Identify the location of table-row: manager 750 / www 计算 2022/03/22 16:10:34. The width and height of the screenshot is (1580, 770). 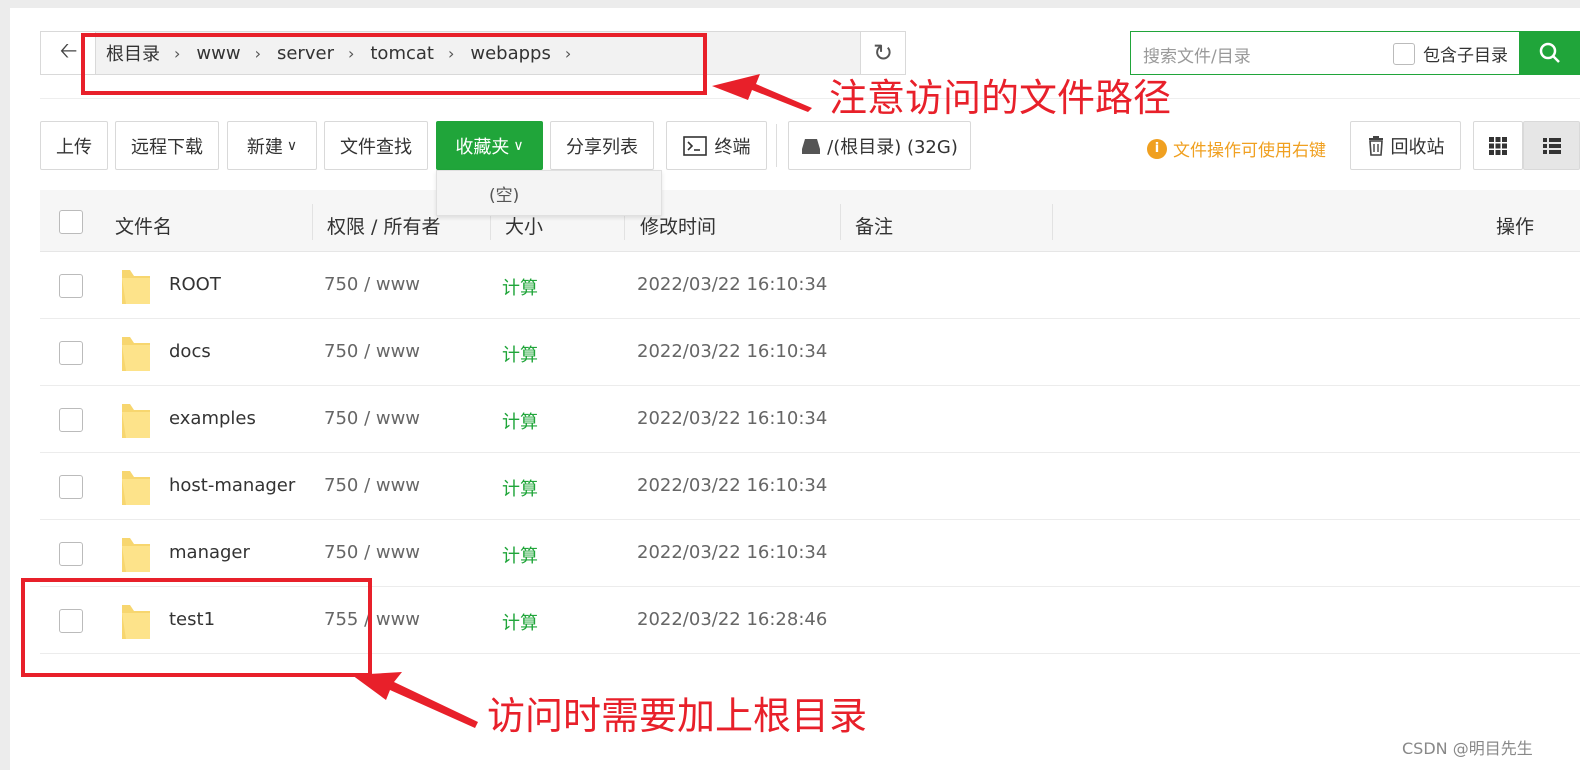
(810, 553).